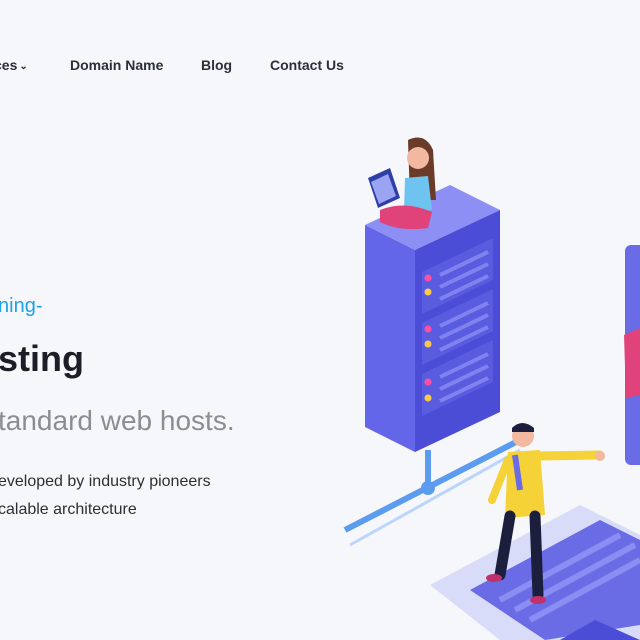 The width and height of the screenshot is (640, 640). I want to click on nav-item-blog: Blog, so click(216, 65).